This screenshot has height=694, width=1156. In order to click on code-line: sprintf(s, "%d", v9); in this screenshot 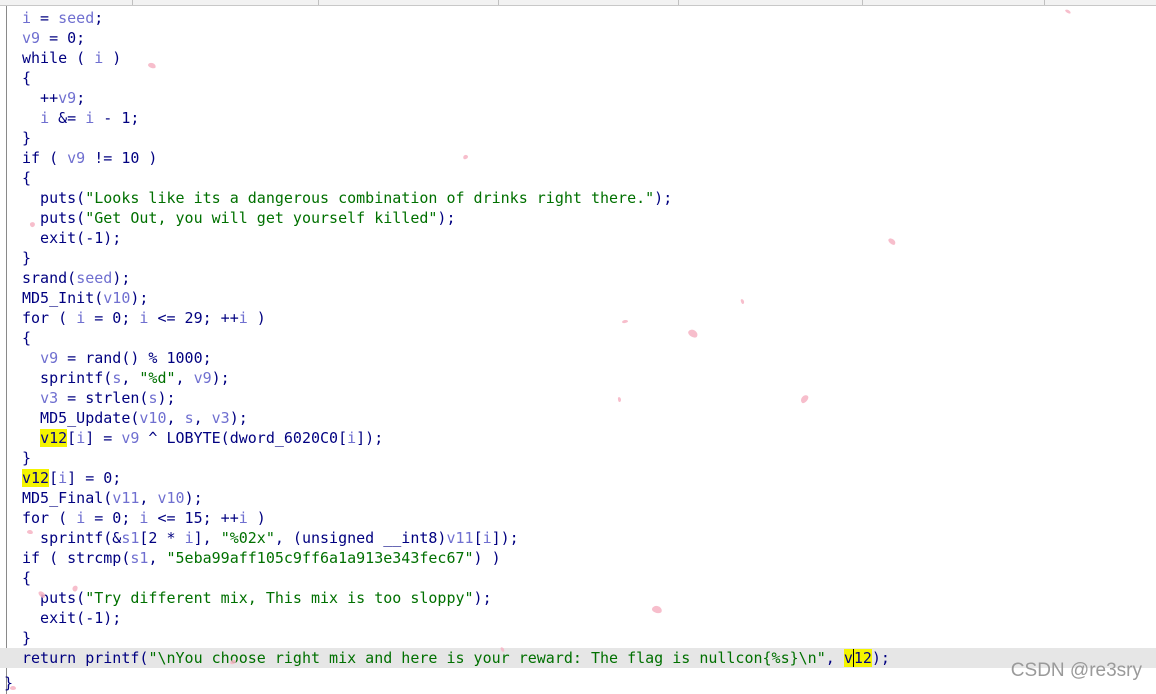, I will do `click(589, 378)`.